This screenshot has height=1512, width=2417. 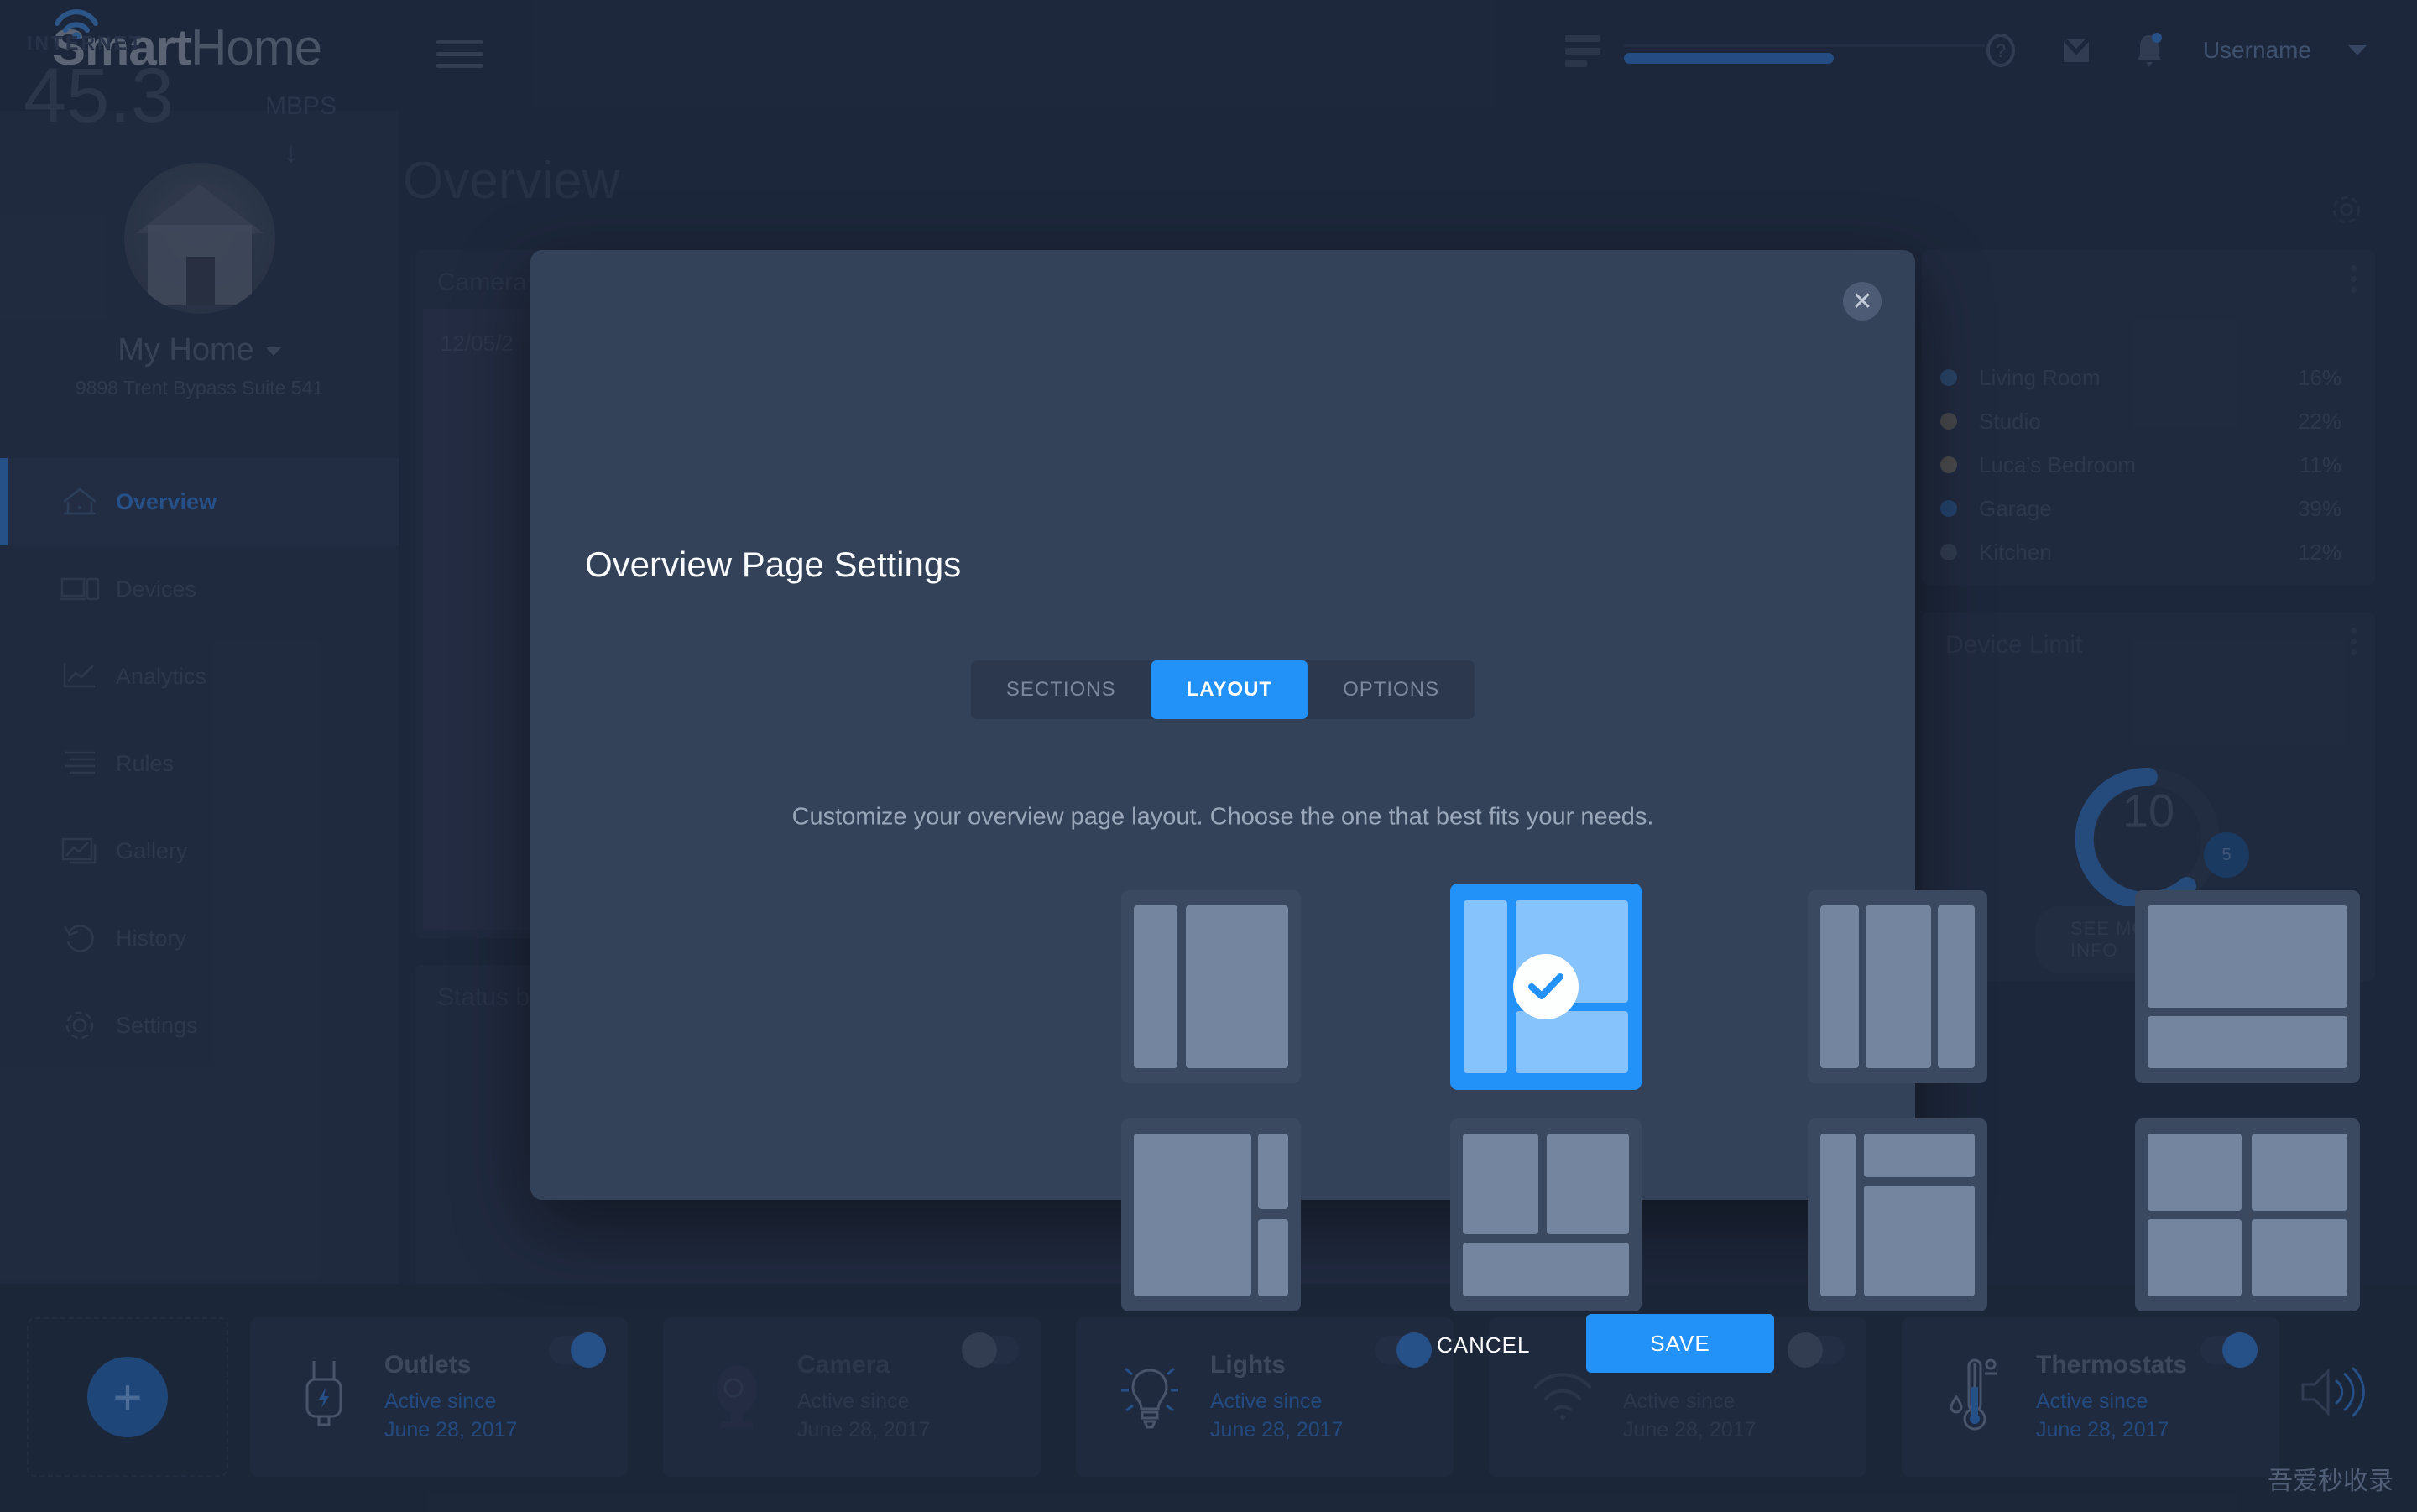 What do you see at coordinates (1483, 1345) in the screenshot?
I see `cancel-button: CANCEL` at bounding box center [1483, 1345].